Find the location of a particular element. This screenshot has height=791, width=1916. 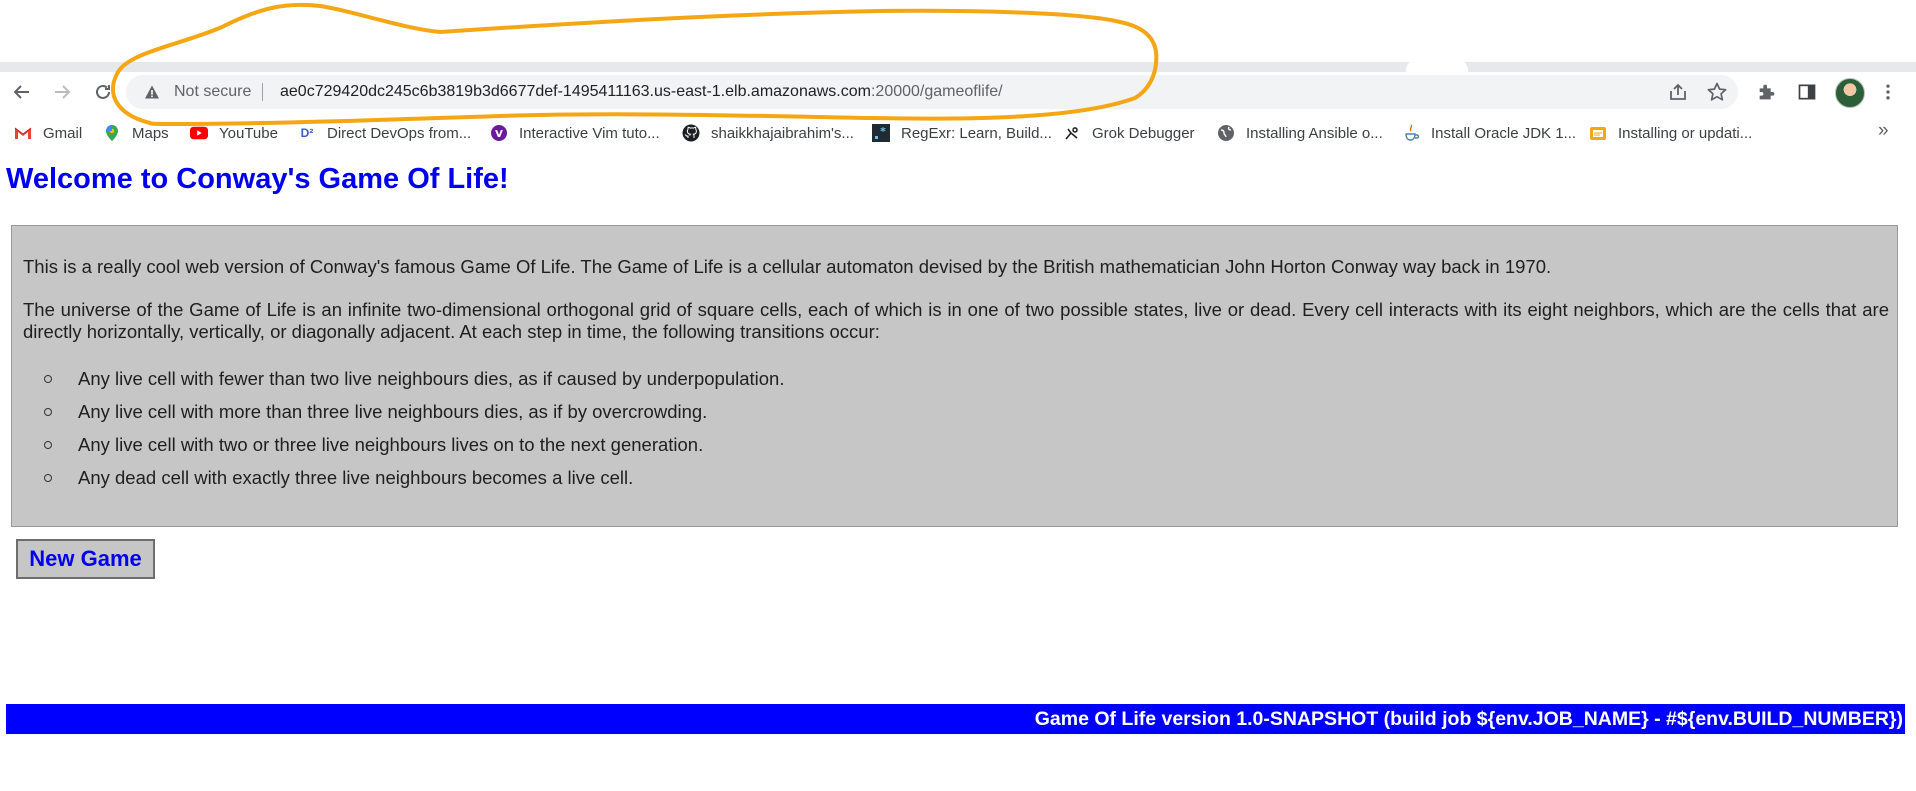

share-icon is located at coordinates (1678, 92).